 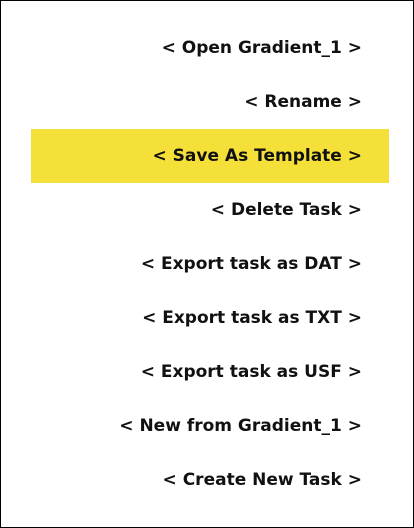 I want to click on menu-item-label: < Export task as DAT >, so click(x=251, y=264).